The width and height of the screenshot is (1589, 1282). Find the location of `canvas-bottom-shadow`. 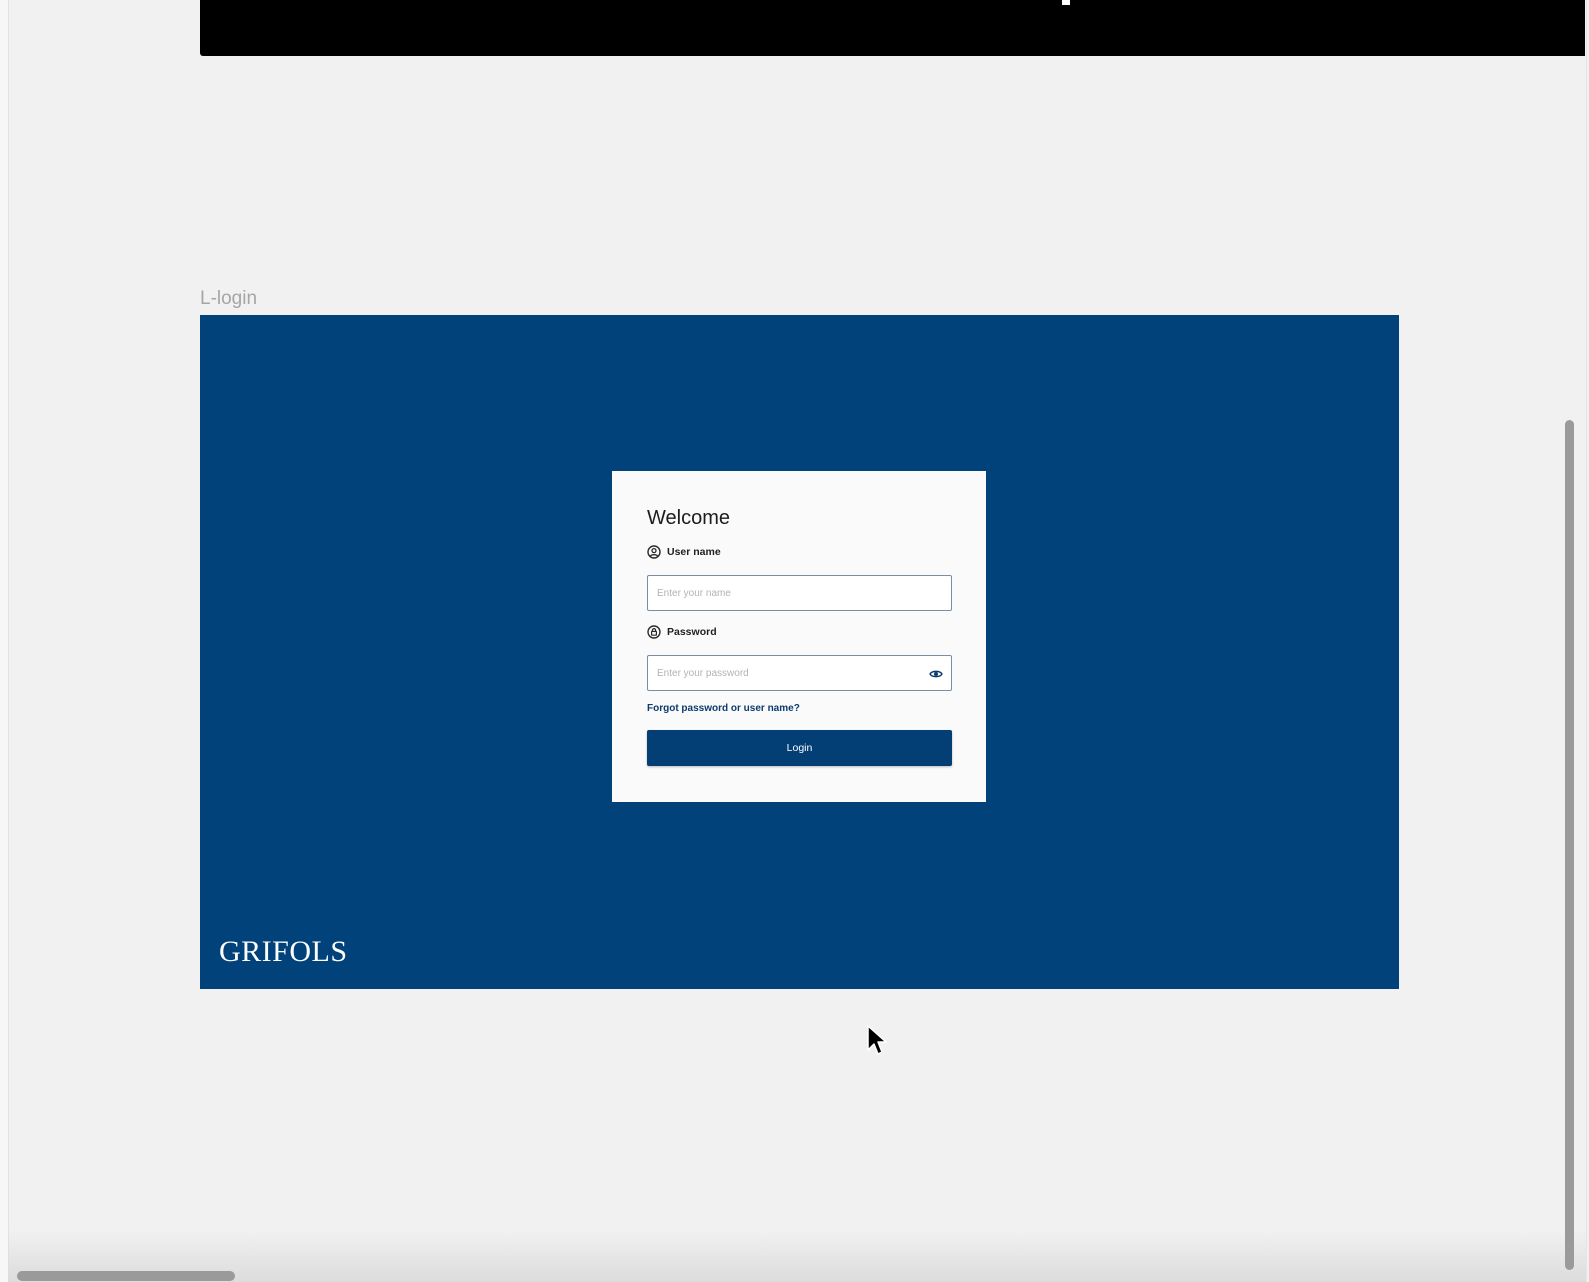

canvas-bottom-shadow is located at coordinates (797, 1256).